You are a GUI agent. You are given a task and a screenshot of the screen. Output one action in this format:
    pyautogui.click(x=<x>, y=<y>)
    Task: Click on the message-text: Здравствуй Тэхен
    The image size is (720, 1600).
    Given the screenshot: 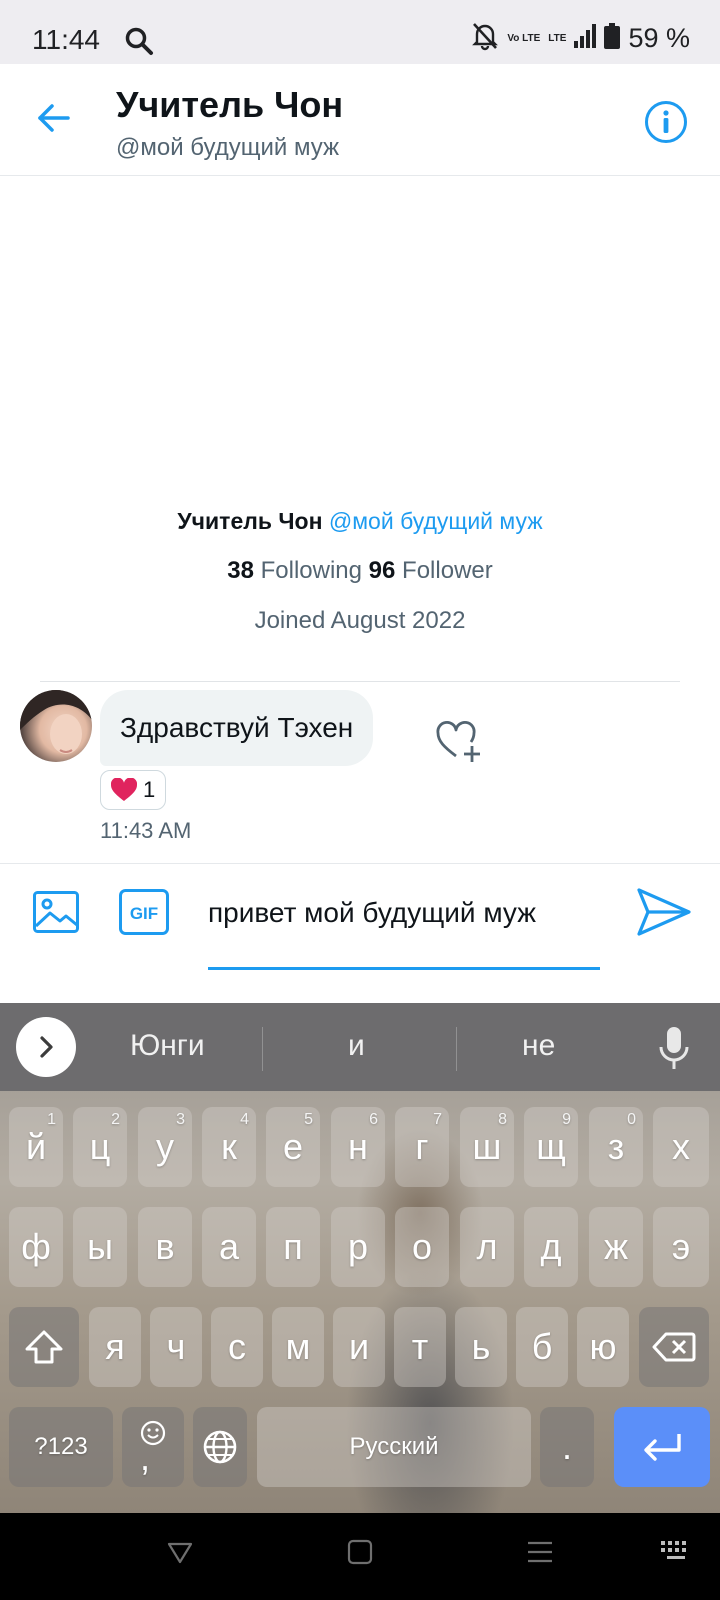 What is the action you would take?
    pyautogui.click(x=237, y=727)
    